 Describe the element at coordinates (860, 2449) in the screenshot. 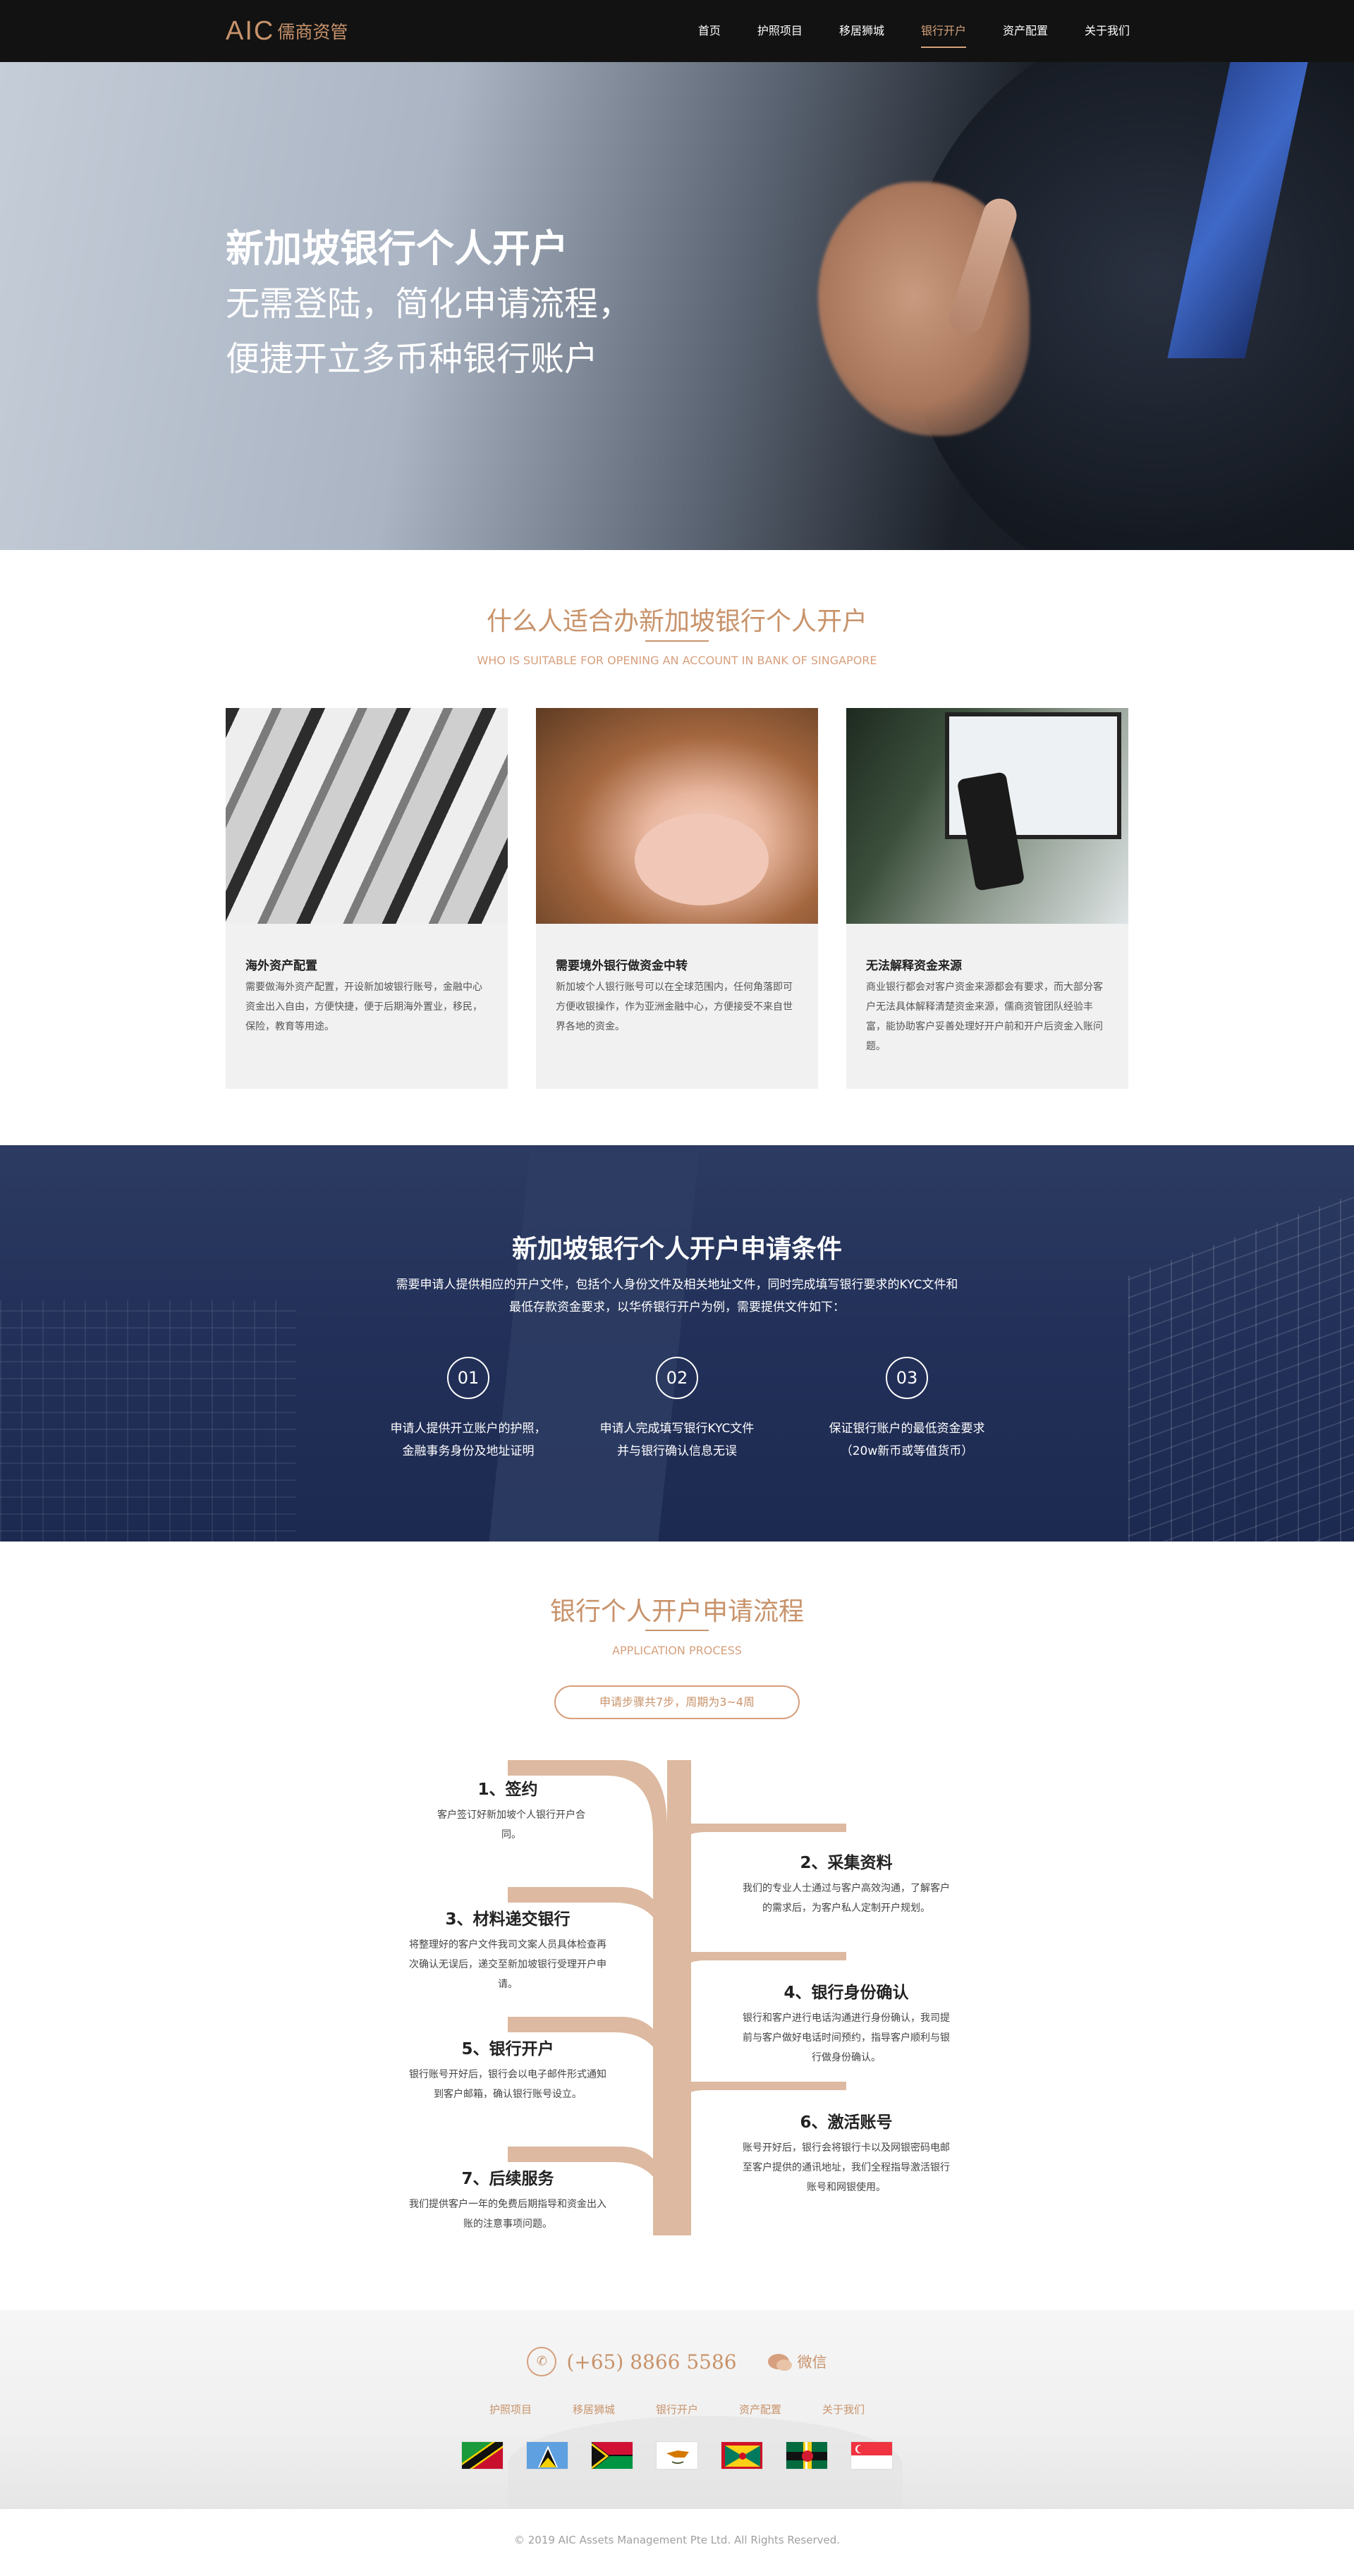

I see `crescent-icon` at that location.